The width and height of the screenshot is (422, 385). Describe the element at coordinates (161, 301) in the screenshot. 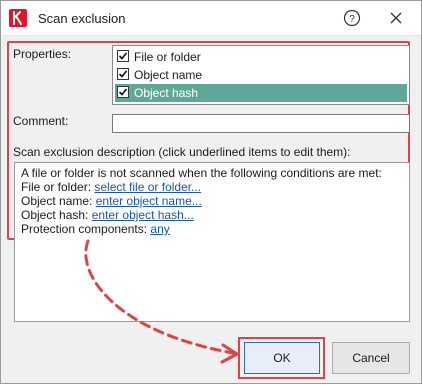

I see `dashed-arrow-annotation` at that location.